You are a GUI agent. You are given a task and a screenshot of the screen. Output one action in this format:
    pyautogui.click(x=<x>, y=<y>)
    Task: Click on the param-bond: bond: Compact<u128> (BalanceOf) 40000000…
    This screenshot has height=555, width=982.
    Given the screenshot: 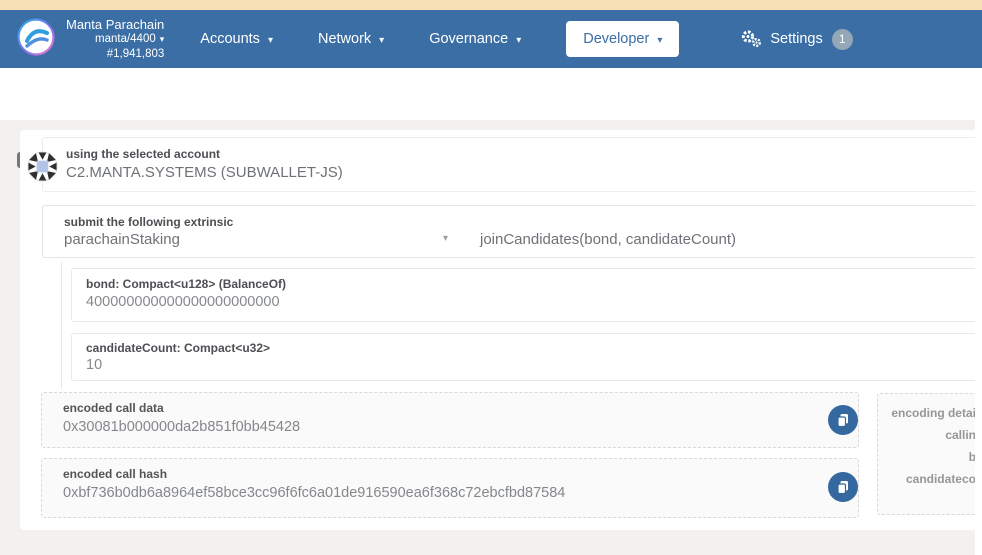 What is the action you would take?
    pyautogui.click(x=526, y=295)
    